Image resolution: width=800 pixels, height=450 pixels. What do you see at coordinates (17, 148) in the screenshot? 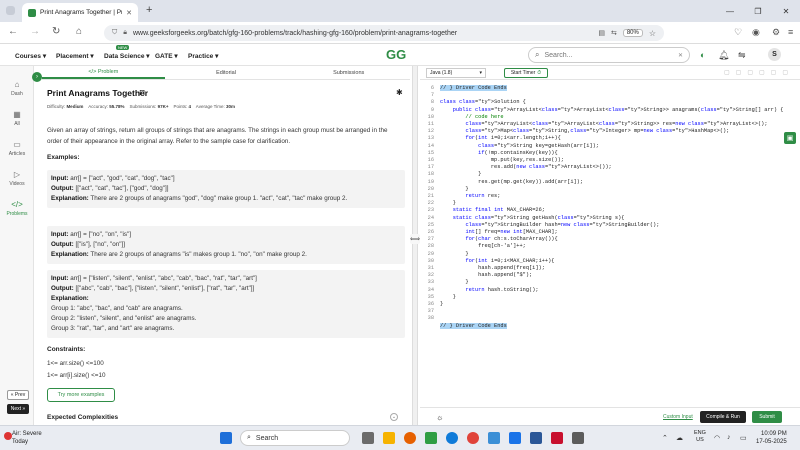
I see `rail-articles: ▭ Articles` at bounding box center [17, 148].